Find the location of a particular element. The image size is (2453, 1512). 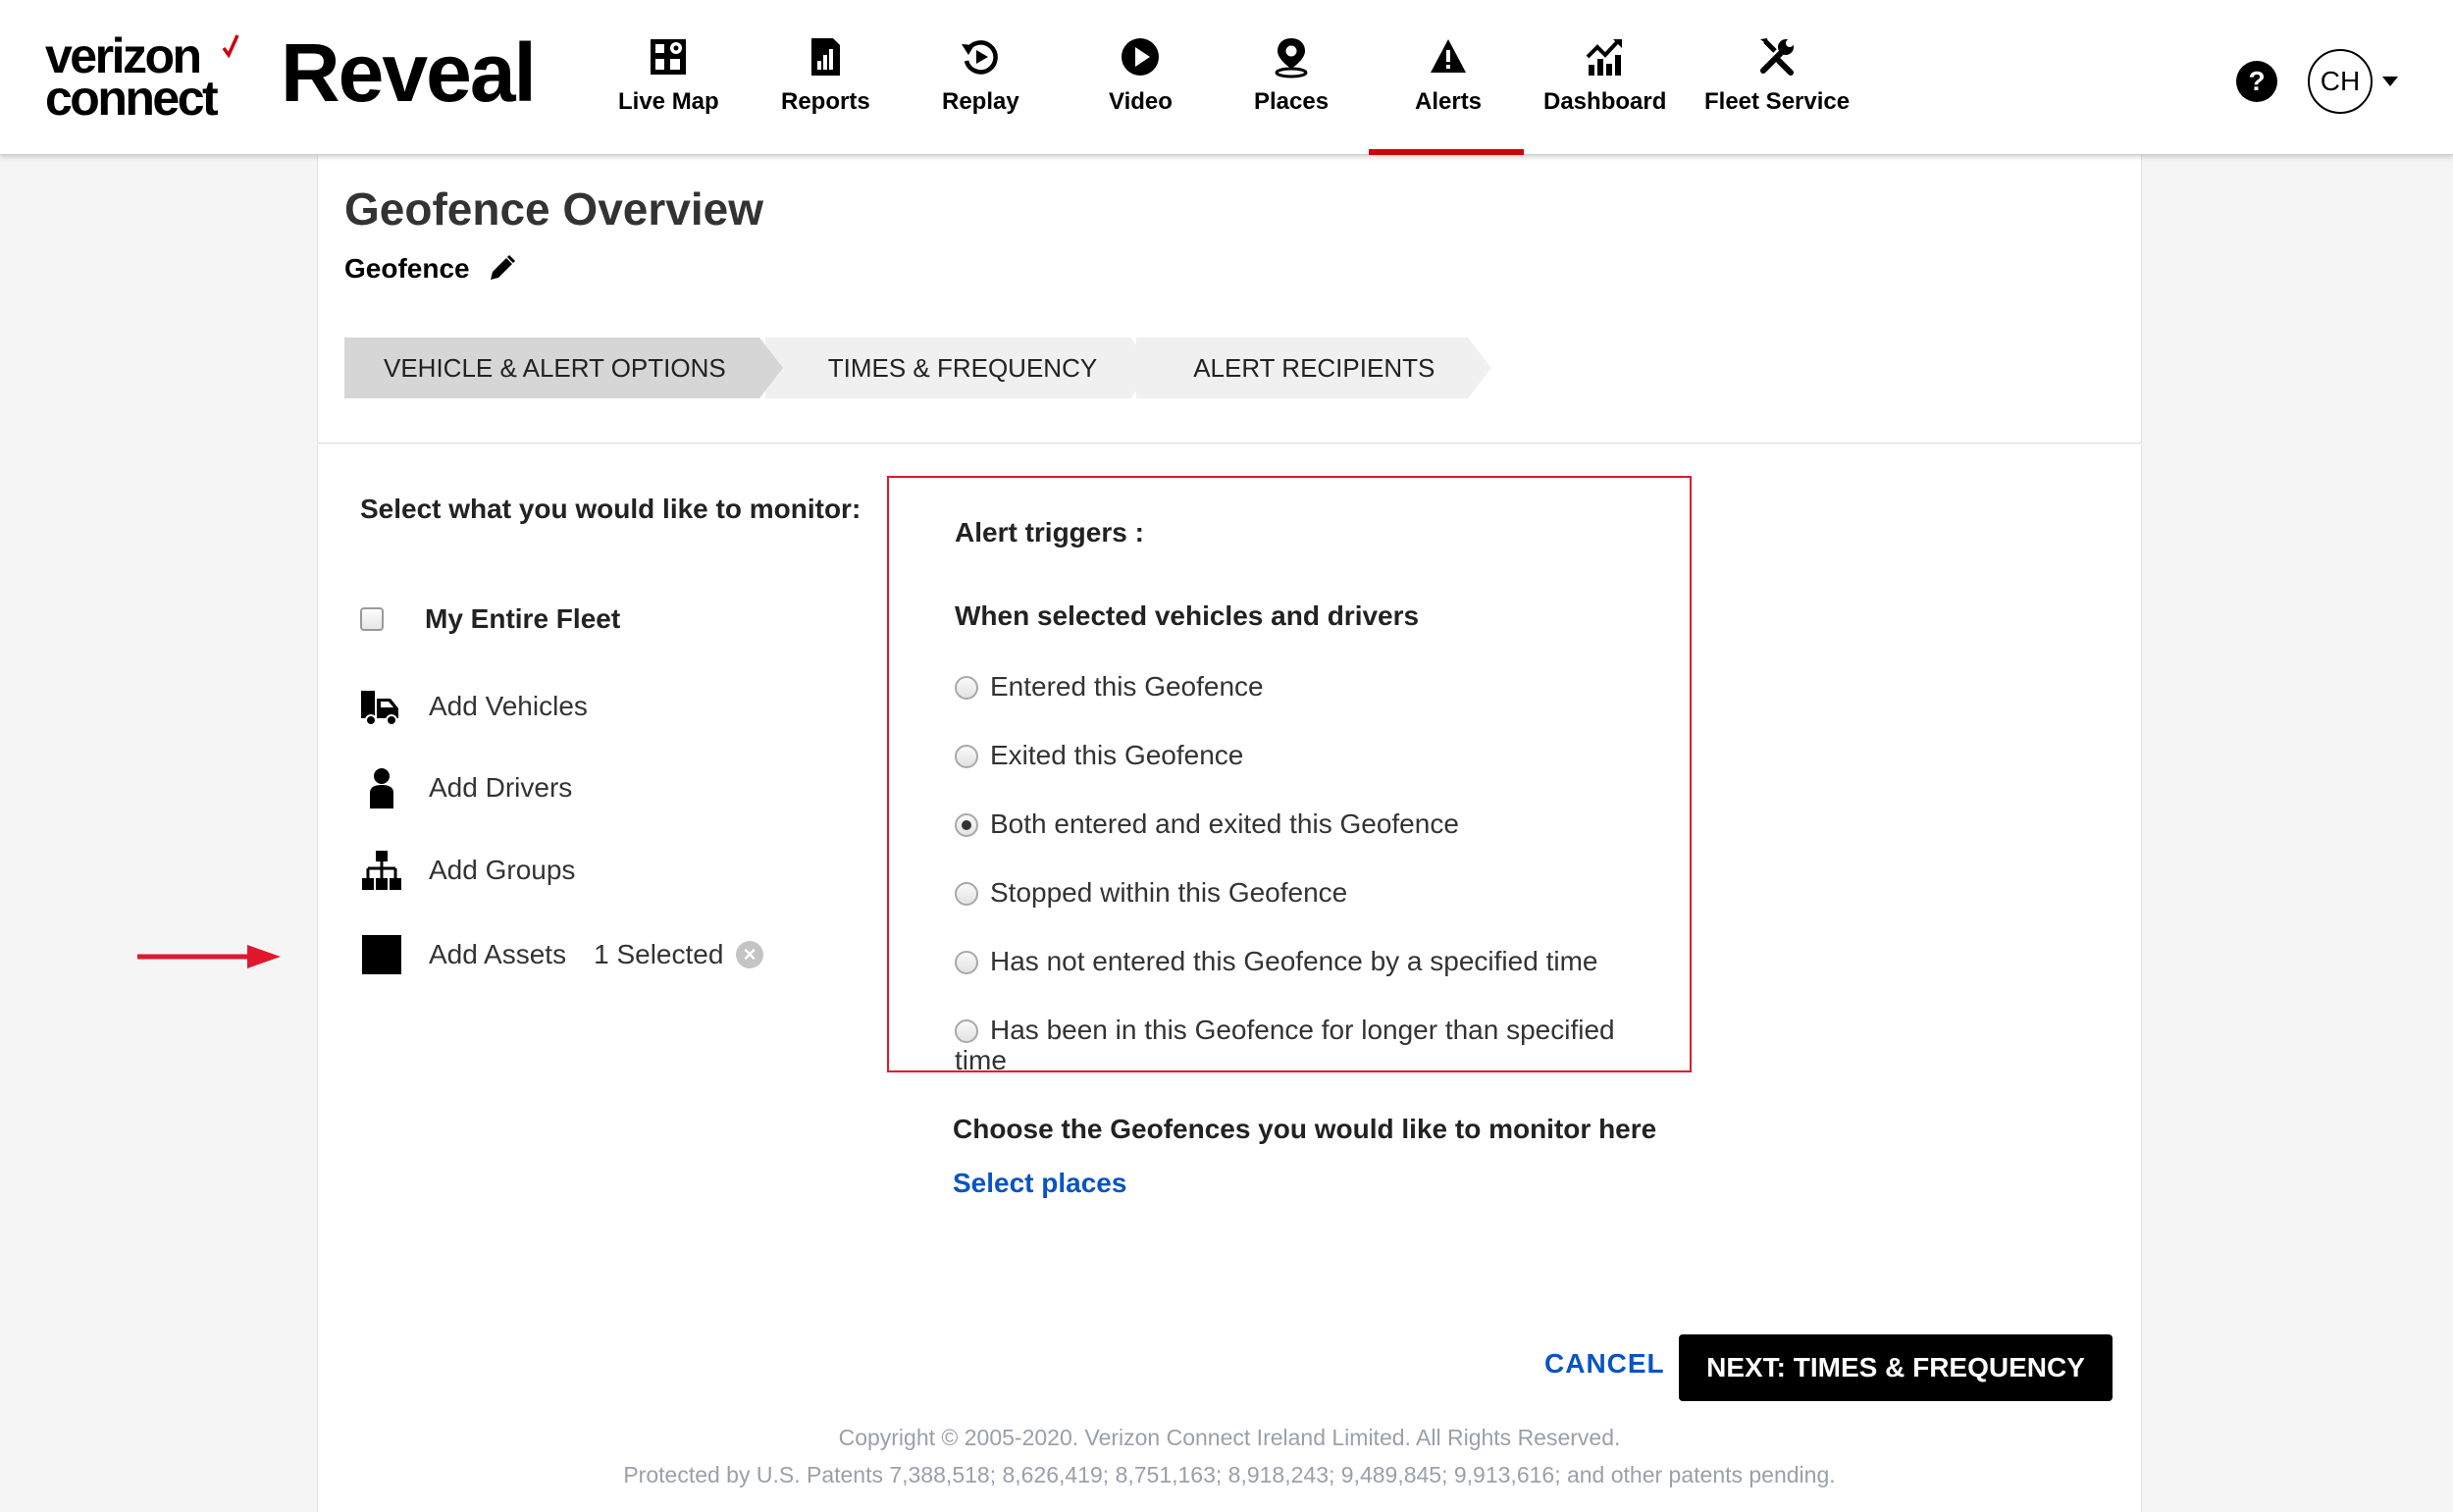

trigger-exited-label: Exited this Geofence is located at coordinates (1117, 755).